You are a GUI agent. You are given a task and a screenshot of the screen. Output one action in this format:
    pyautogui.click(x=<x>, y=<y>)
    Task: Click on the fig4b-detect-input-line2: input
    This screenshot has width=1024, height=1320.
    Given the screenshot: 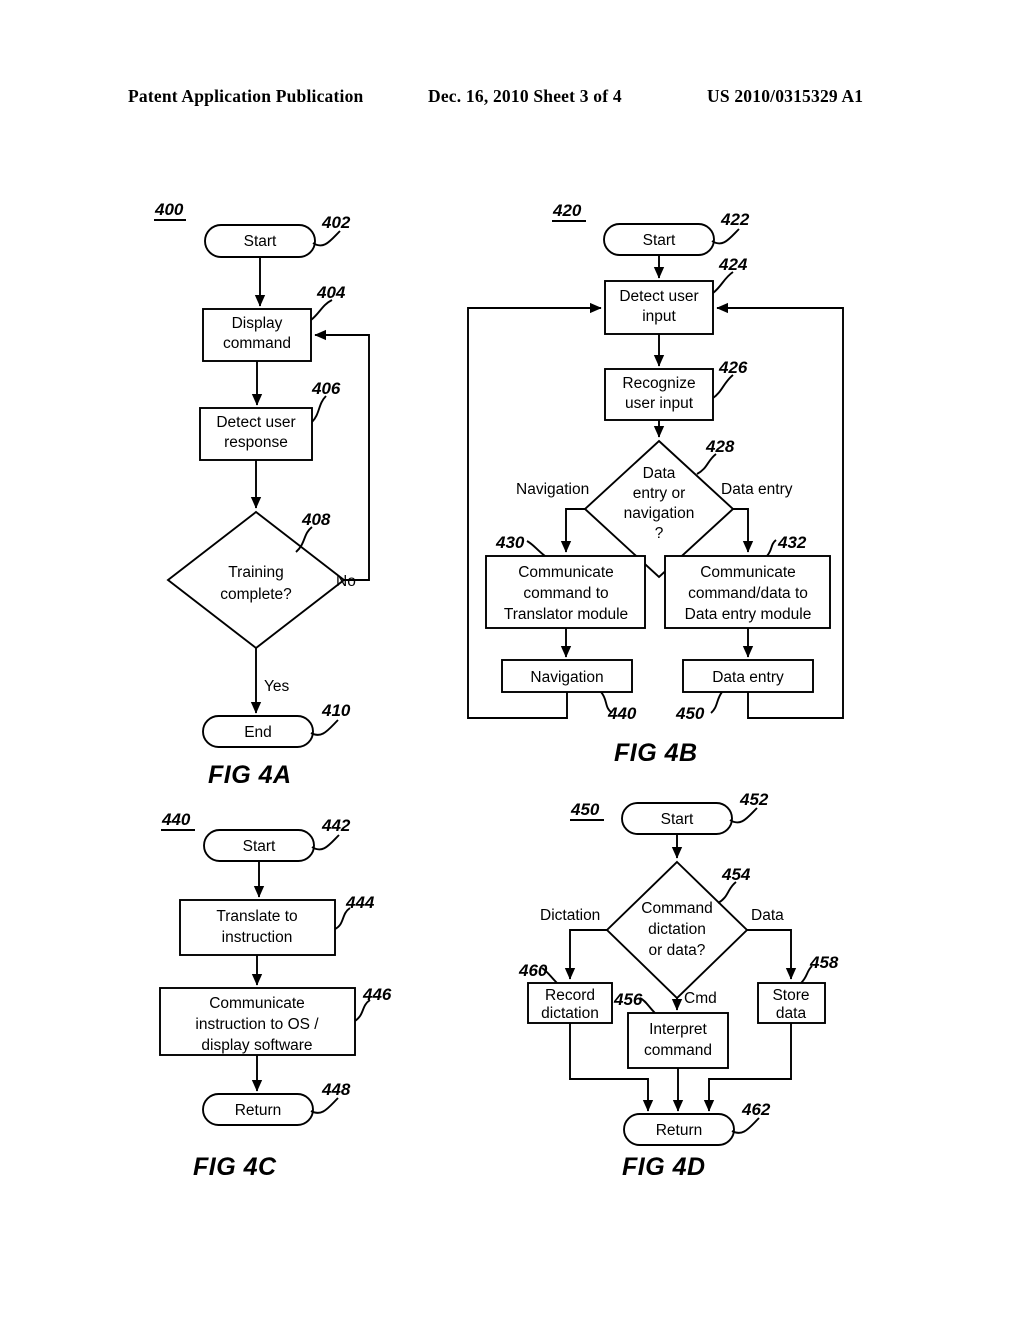 What is the action you would take?
    pyautogui.click(x=659, y=316)
    